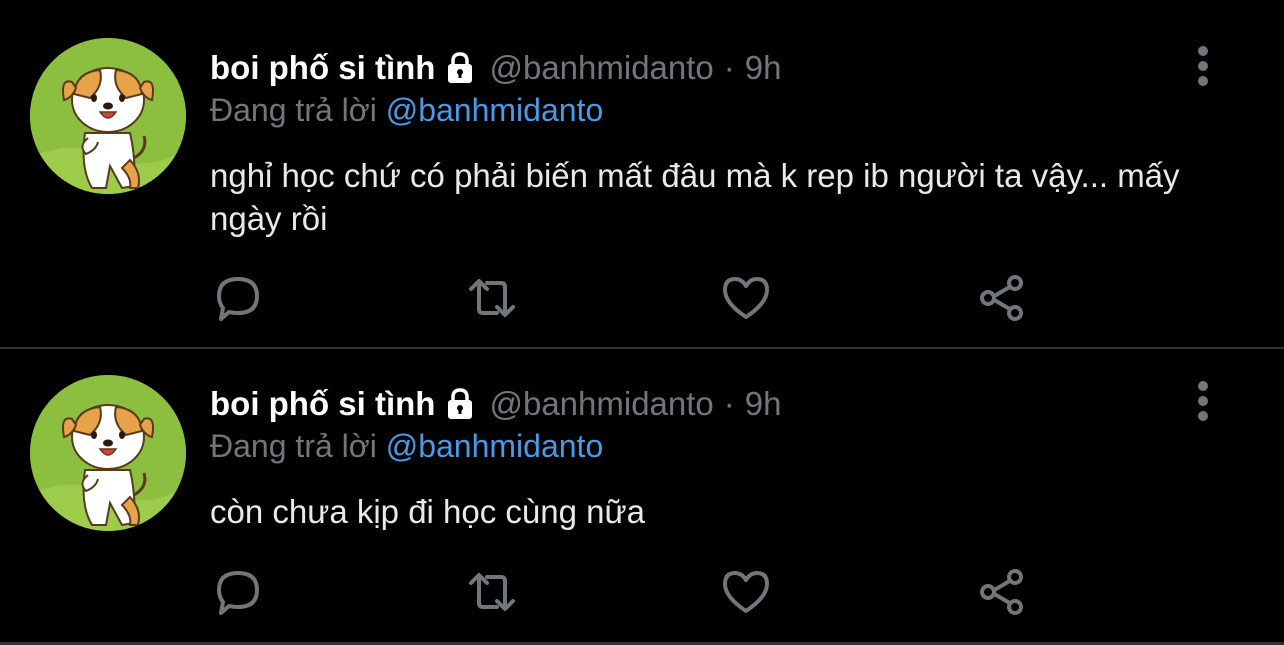 This screenshot has width=1284, height=645. I want to click on tweet-text: còn chưa kịp đi học cùng nữa, so click(427, 511).